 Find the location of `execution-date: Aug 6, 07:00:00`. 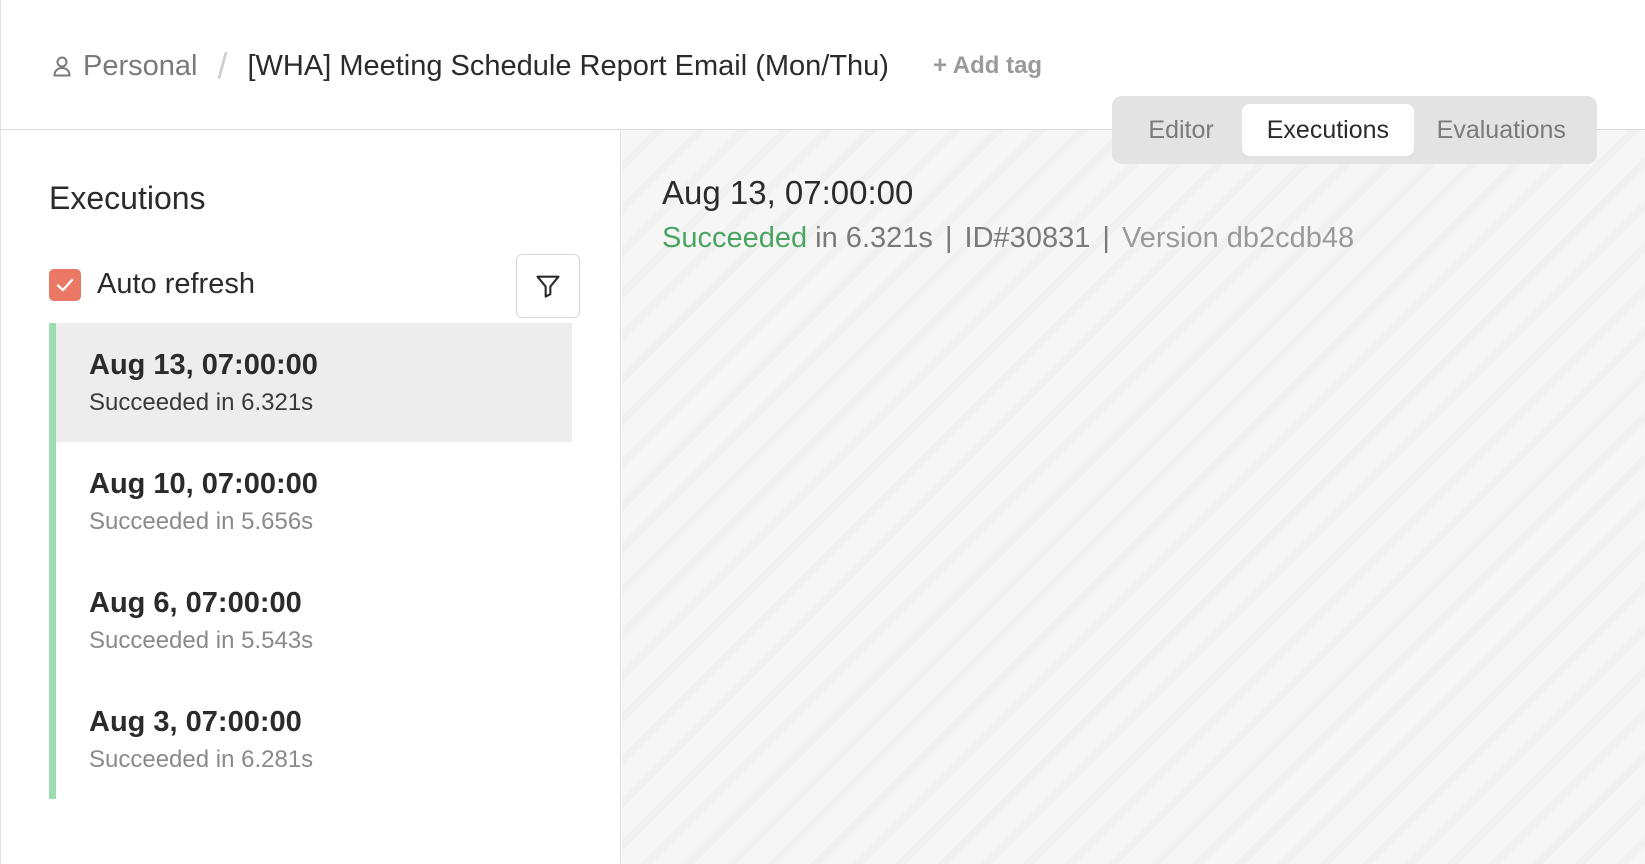

execution-date: Aug 6, 07:00:00 is located at coordinates (195, 603).